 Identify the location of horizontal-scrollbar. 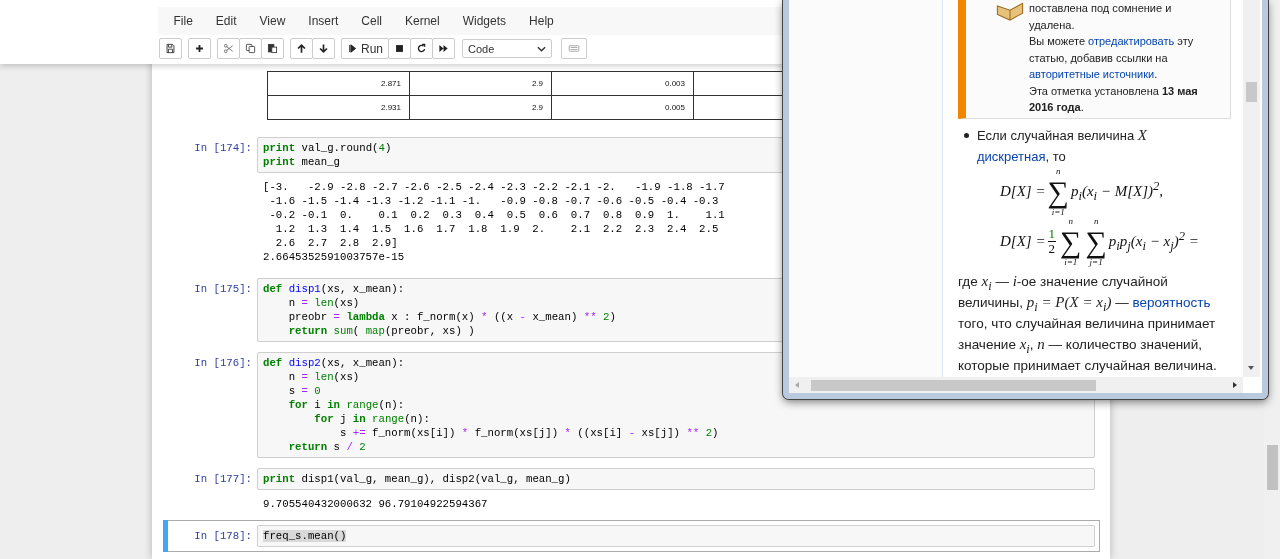
(1016, 385).